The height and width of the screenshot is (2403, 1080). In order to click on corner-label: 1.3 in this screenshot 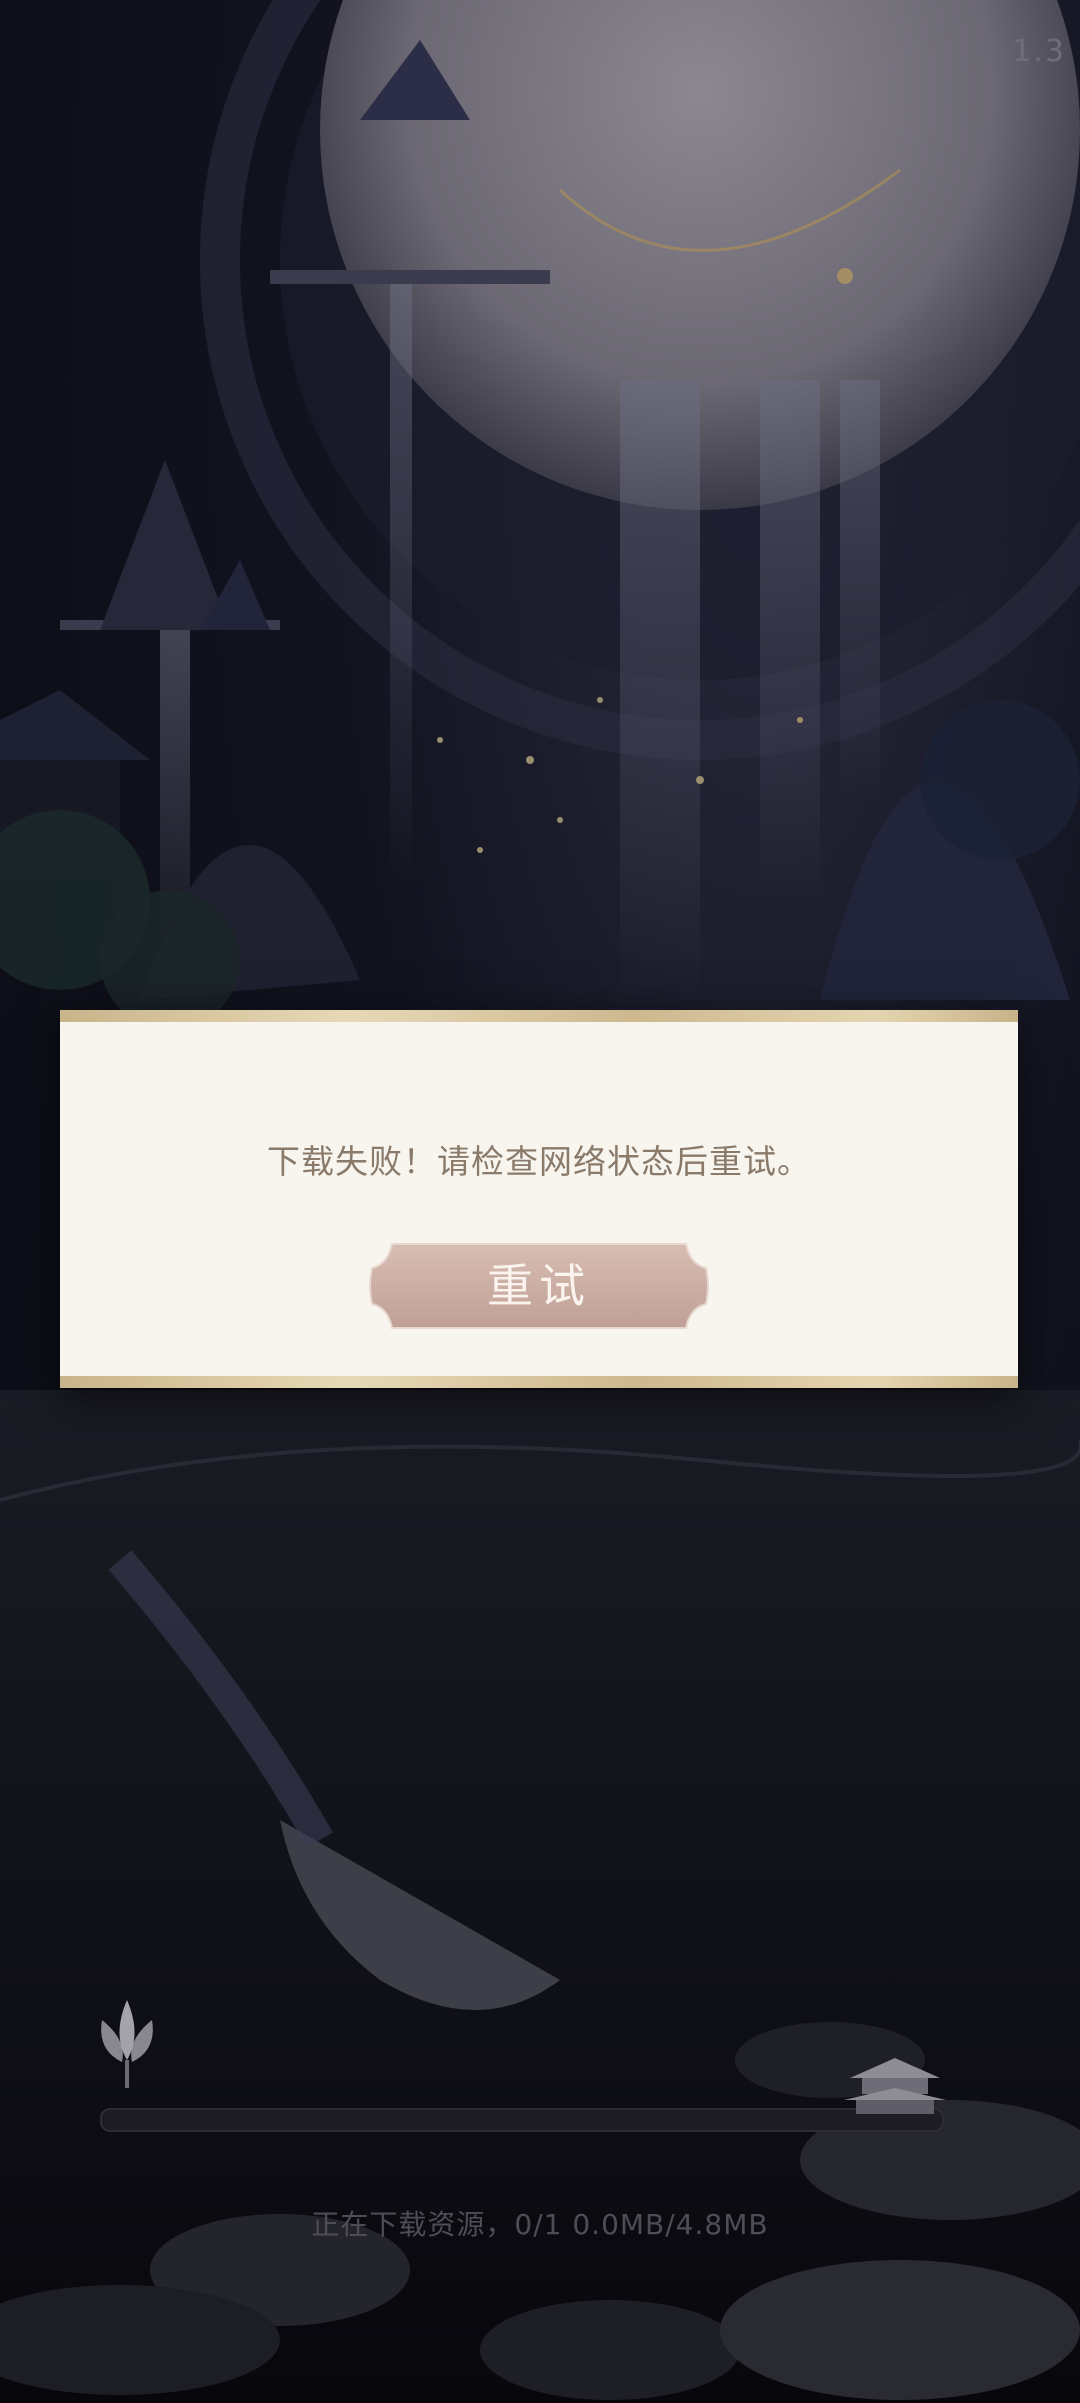, I will do `click(1039, 51)`.